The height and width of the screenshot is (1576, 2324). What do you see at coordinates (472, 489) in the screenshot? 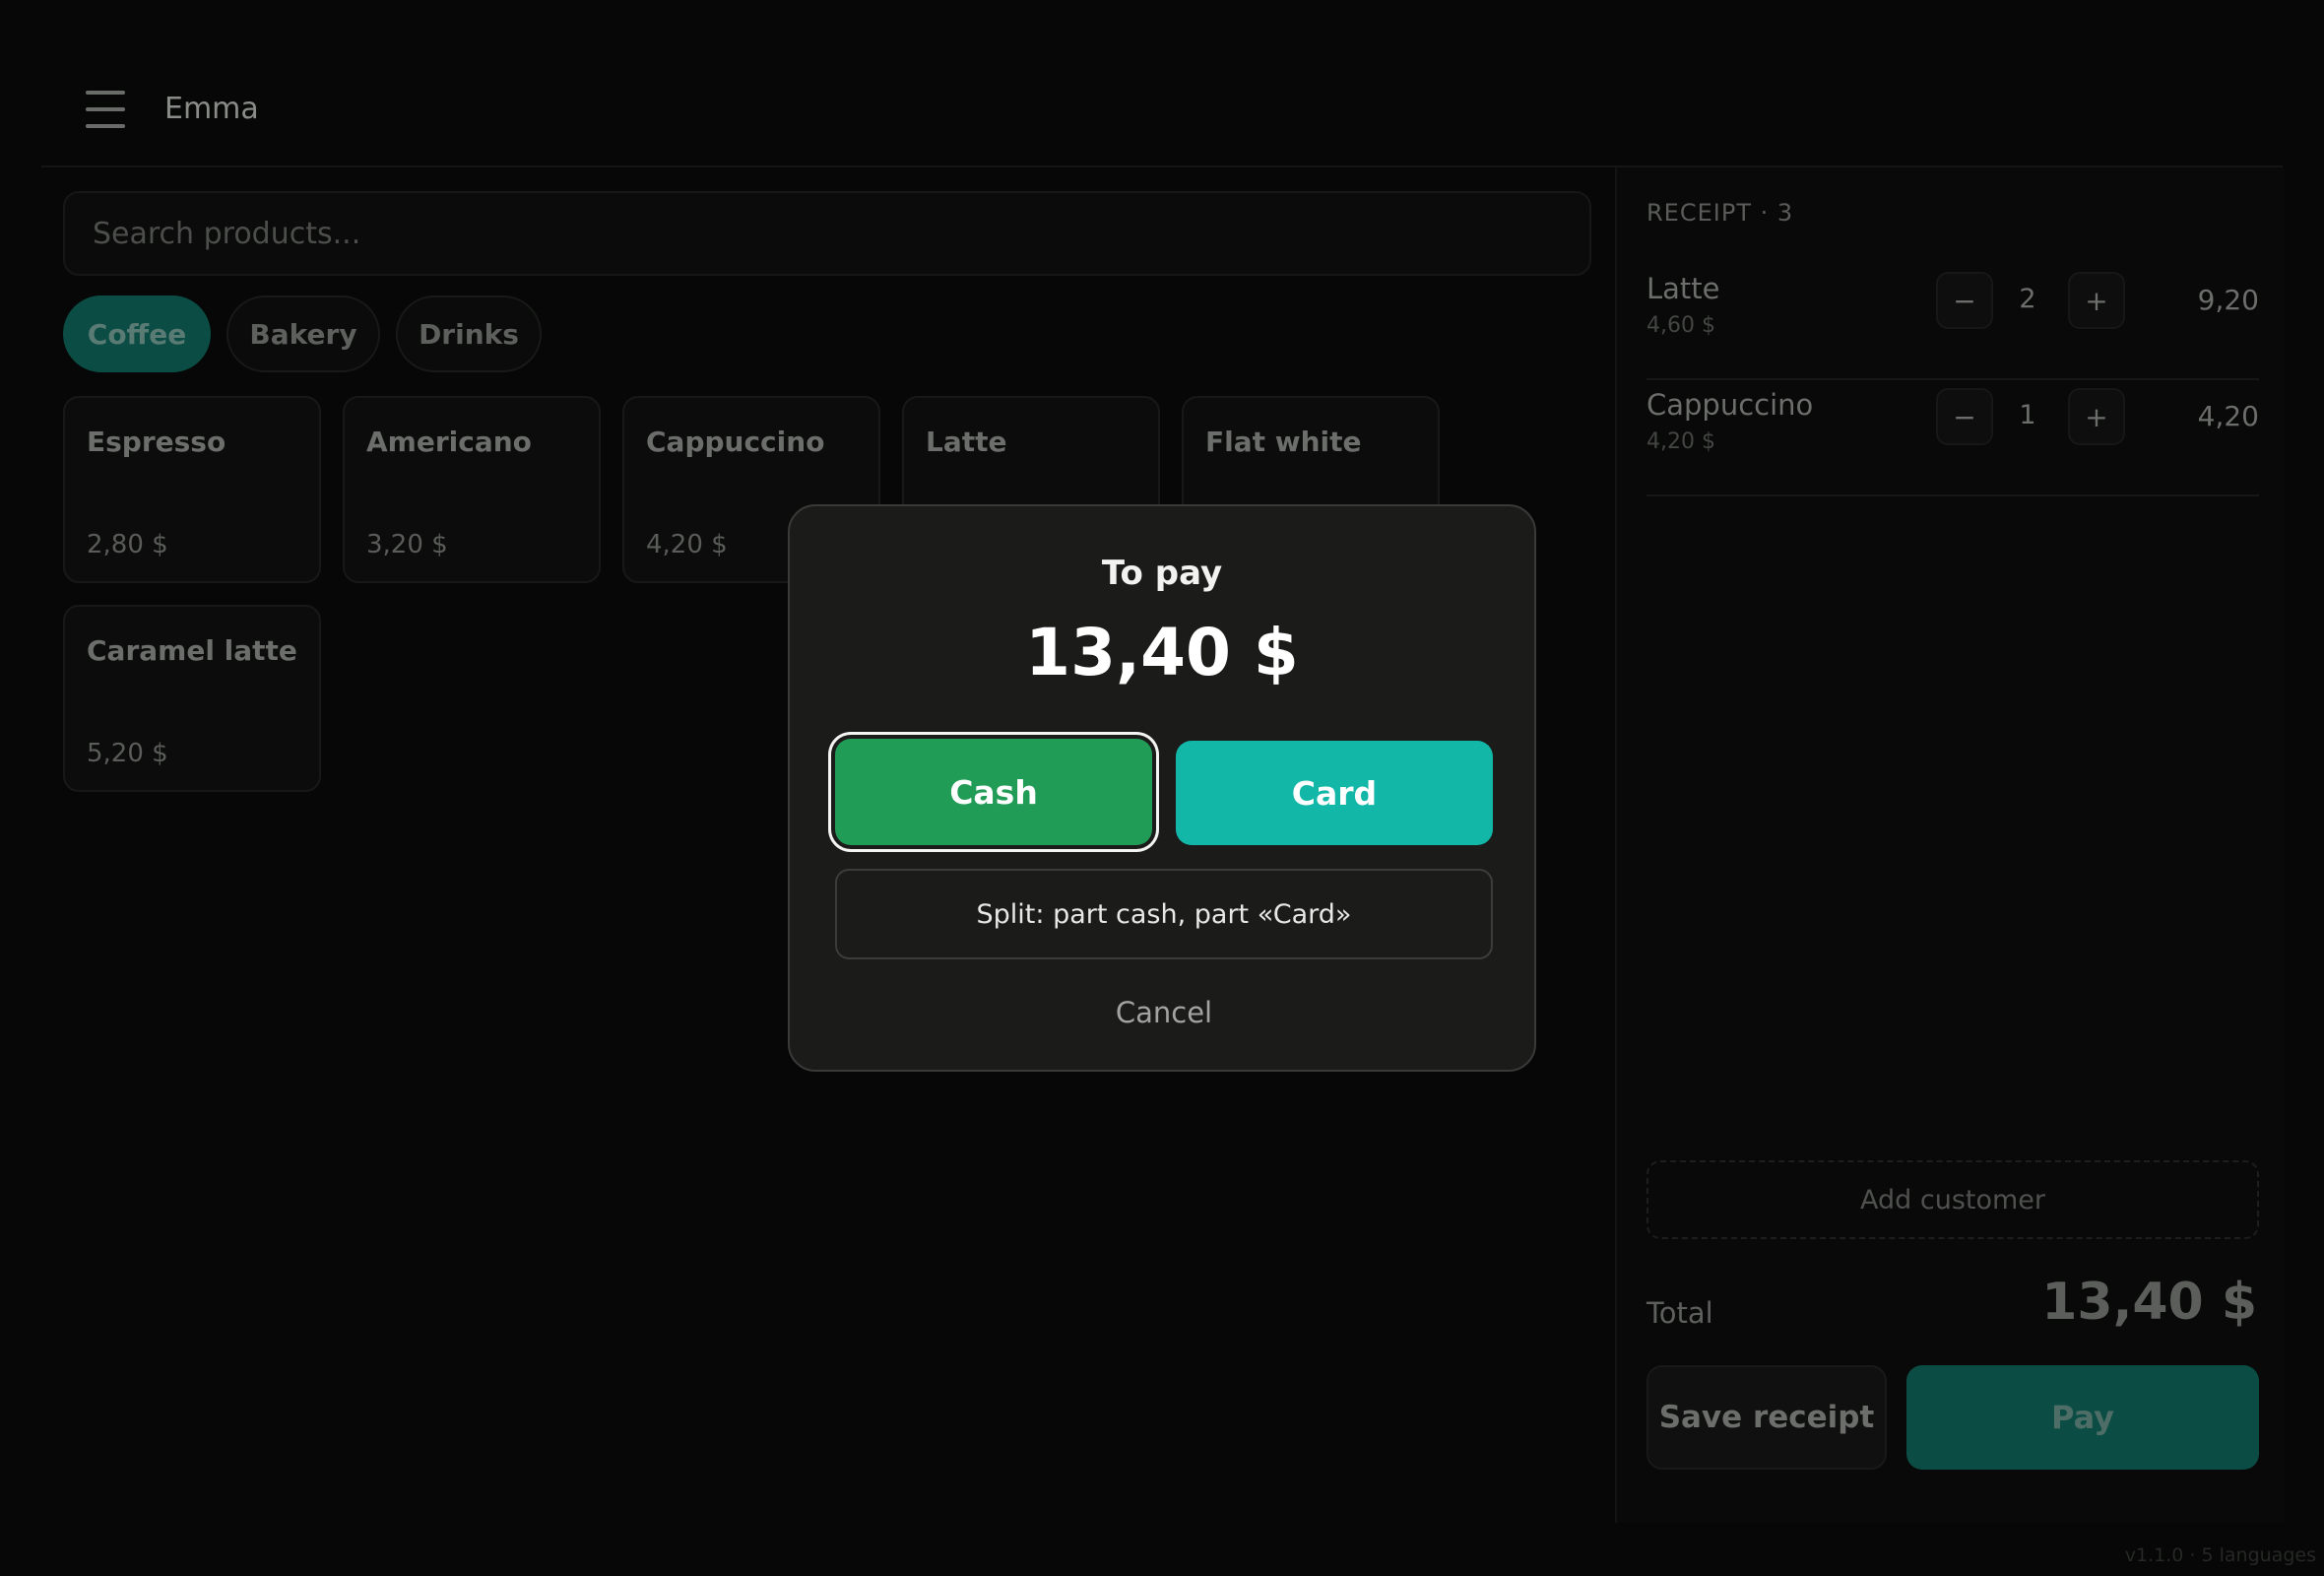
I see `product-tile-americano: Americano 3,20 $` at bounding box center [472, 489].